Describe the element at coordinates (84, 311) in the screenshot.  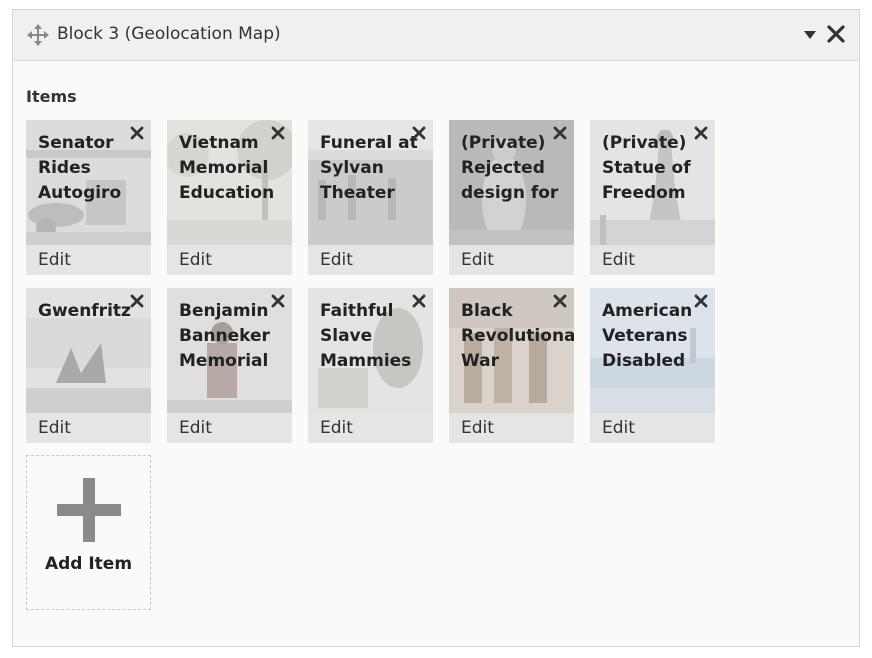
I see `item-title: Gwenfritz` at that location.